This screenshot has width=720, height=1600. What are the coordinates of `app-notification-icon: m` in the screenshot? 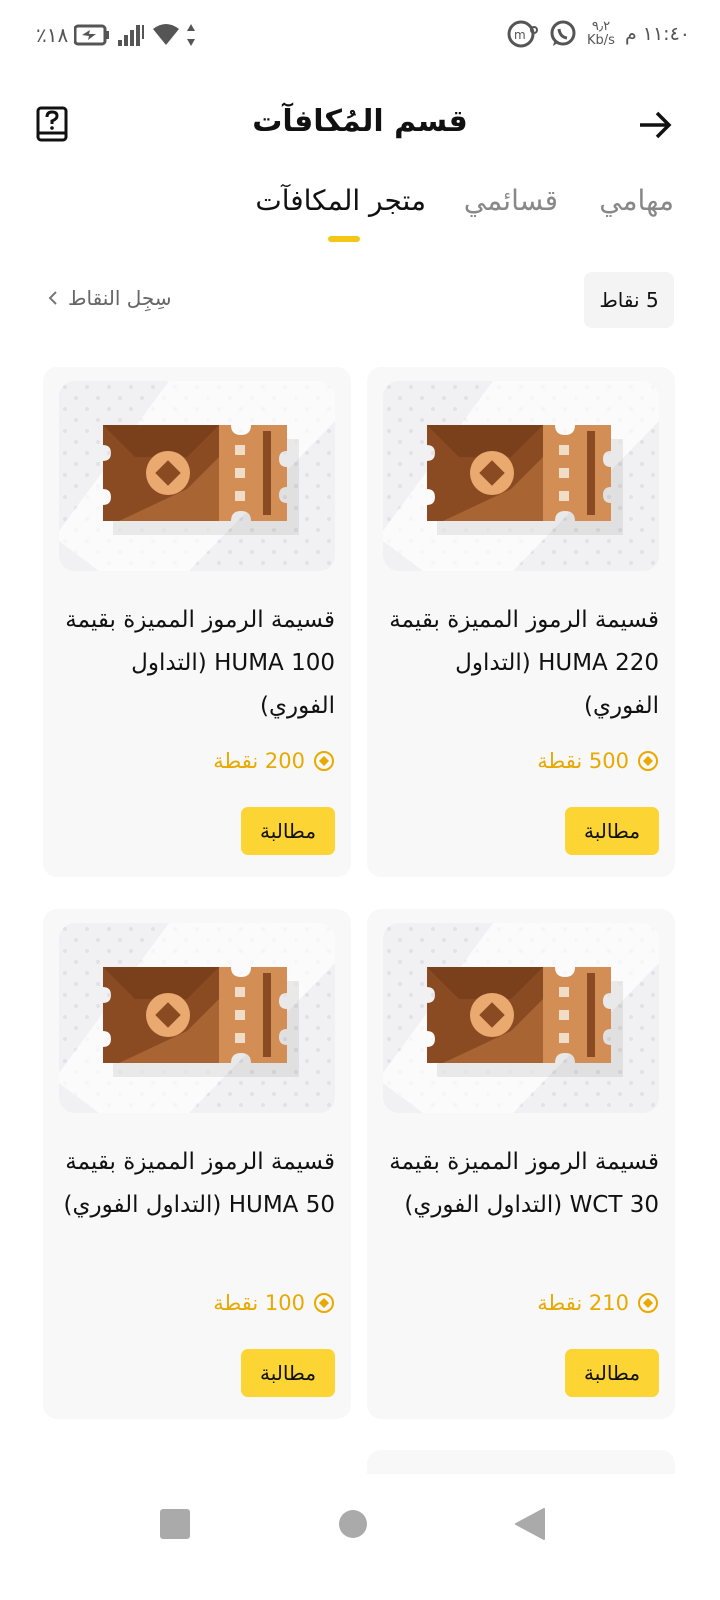 It's located at (523, 34).